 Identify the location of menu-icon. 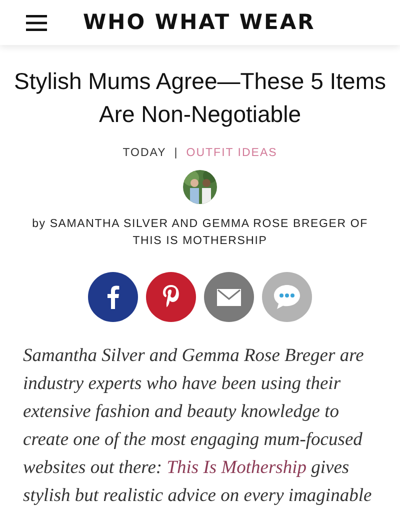
(36, 22).